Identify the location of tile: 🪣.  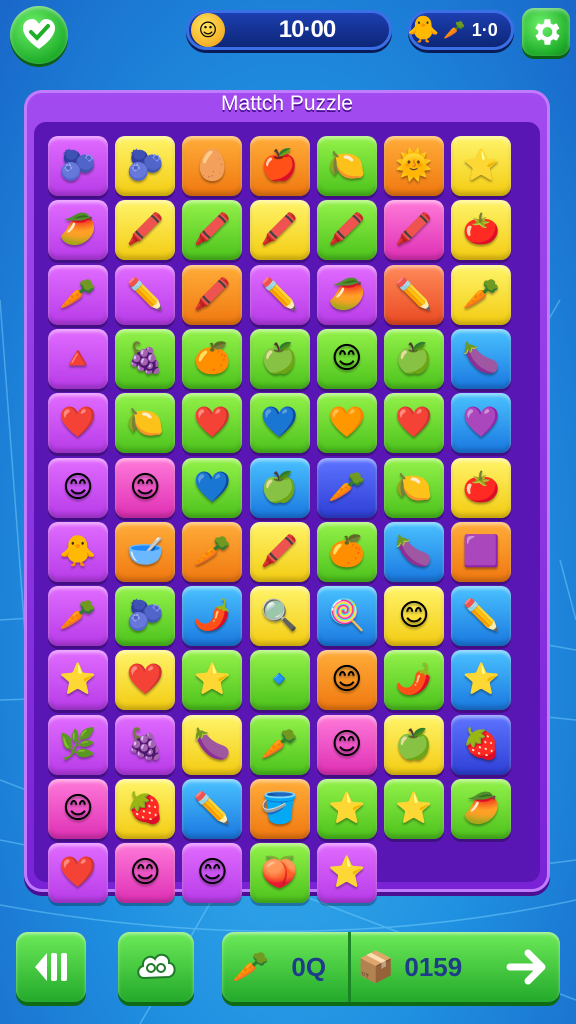
(279, 809).